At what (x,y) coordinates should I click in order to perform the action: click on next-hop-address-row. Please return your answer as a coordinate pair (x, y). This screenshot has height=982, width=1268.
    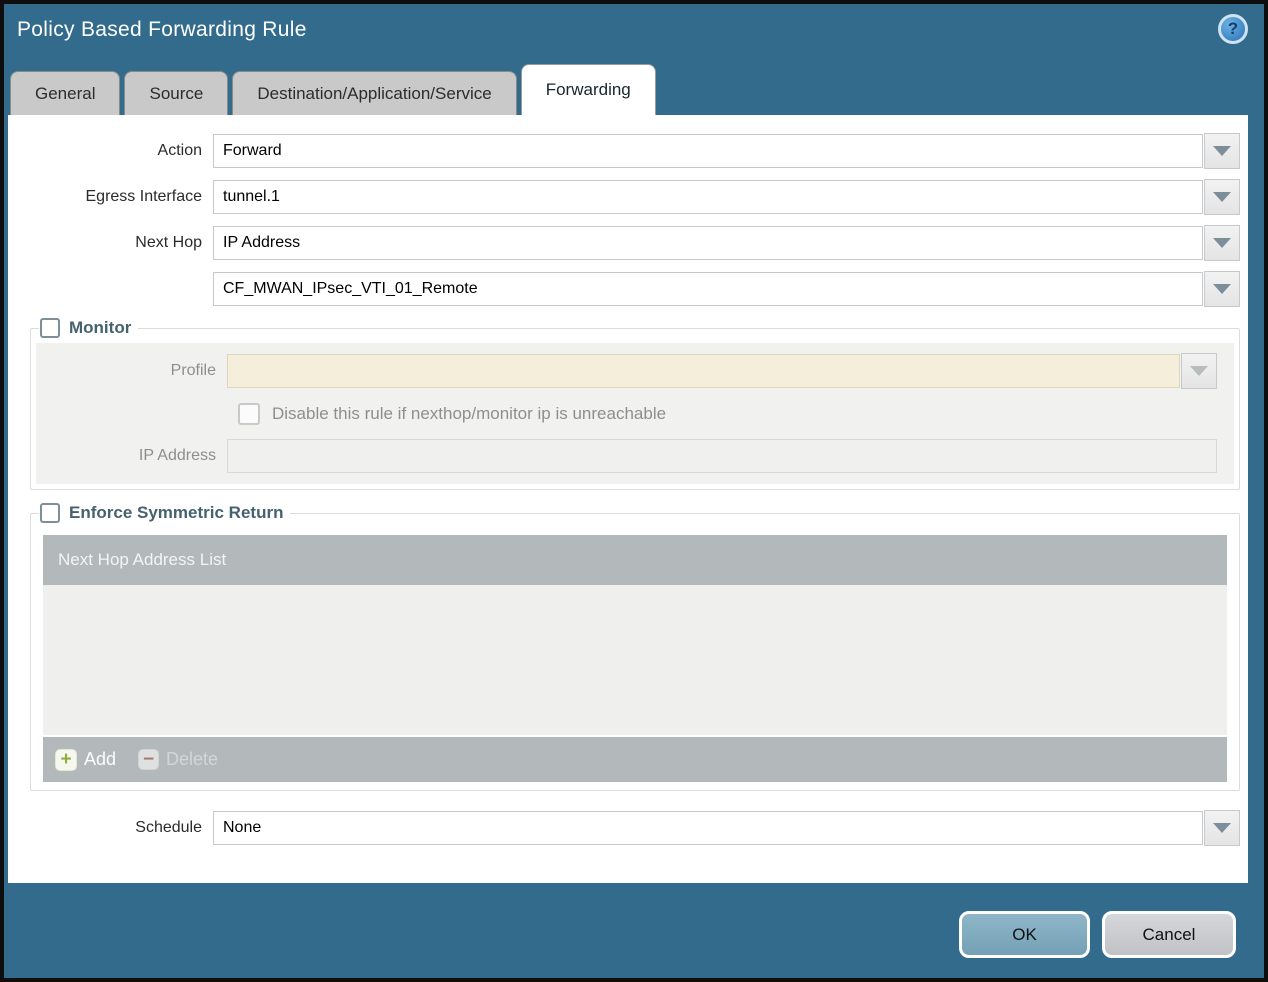
    Looking at the image, I should click on (624, 289).